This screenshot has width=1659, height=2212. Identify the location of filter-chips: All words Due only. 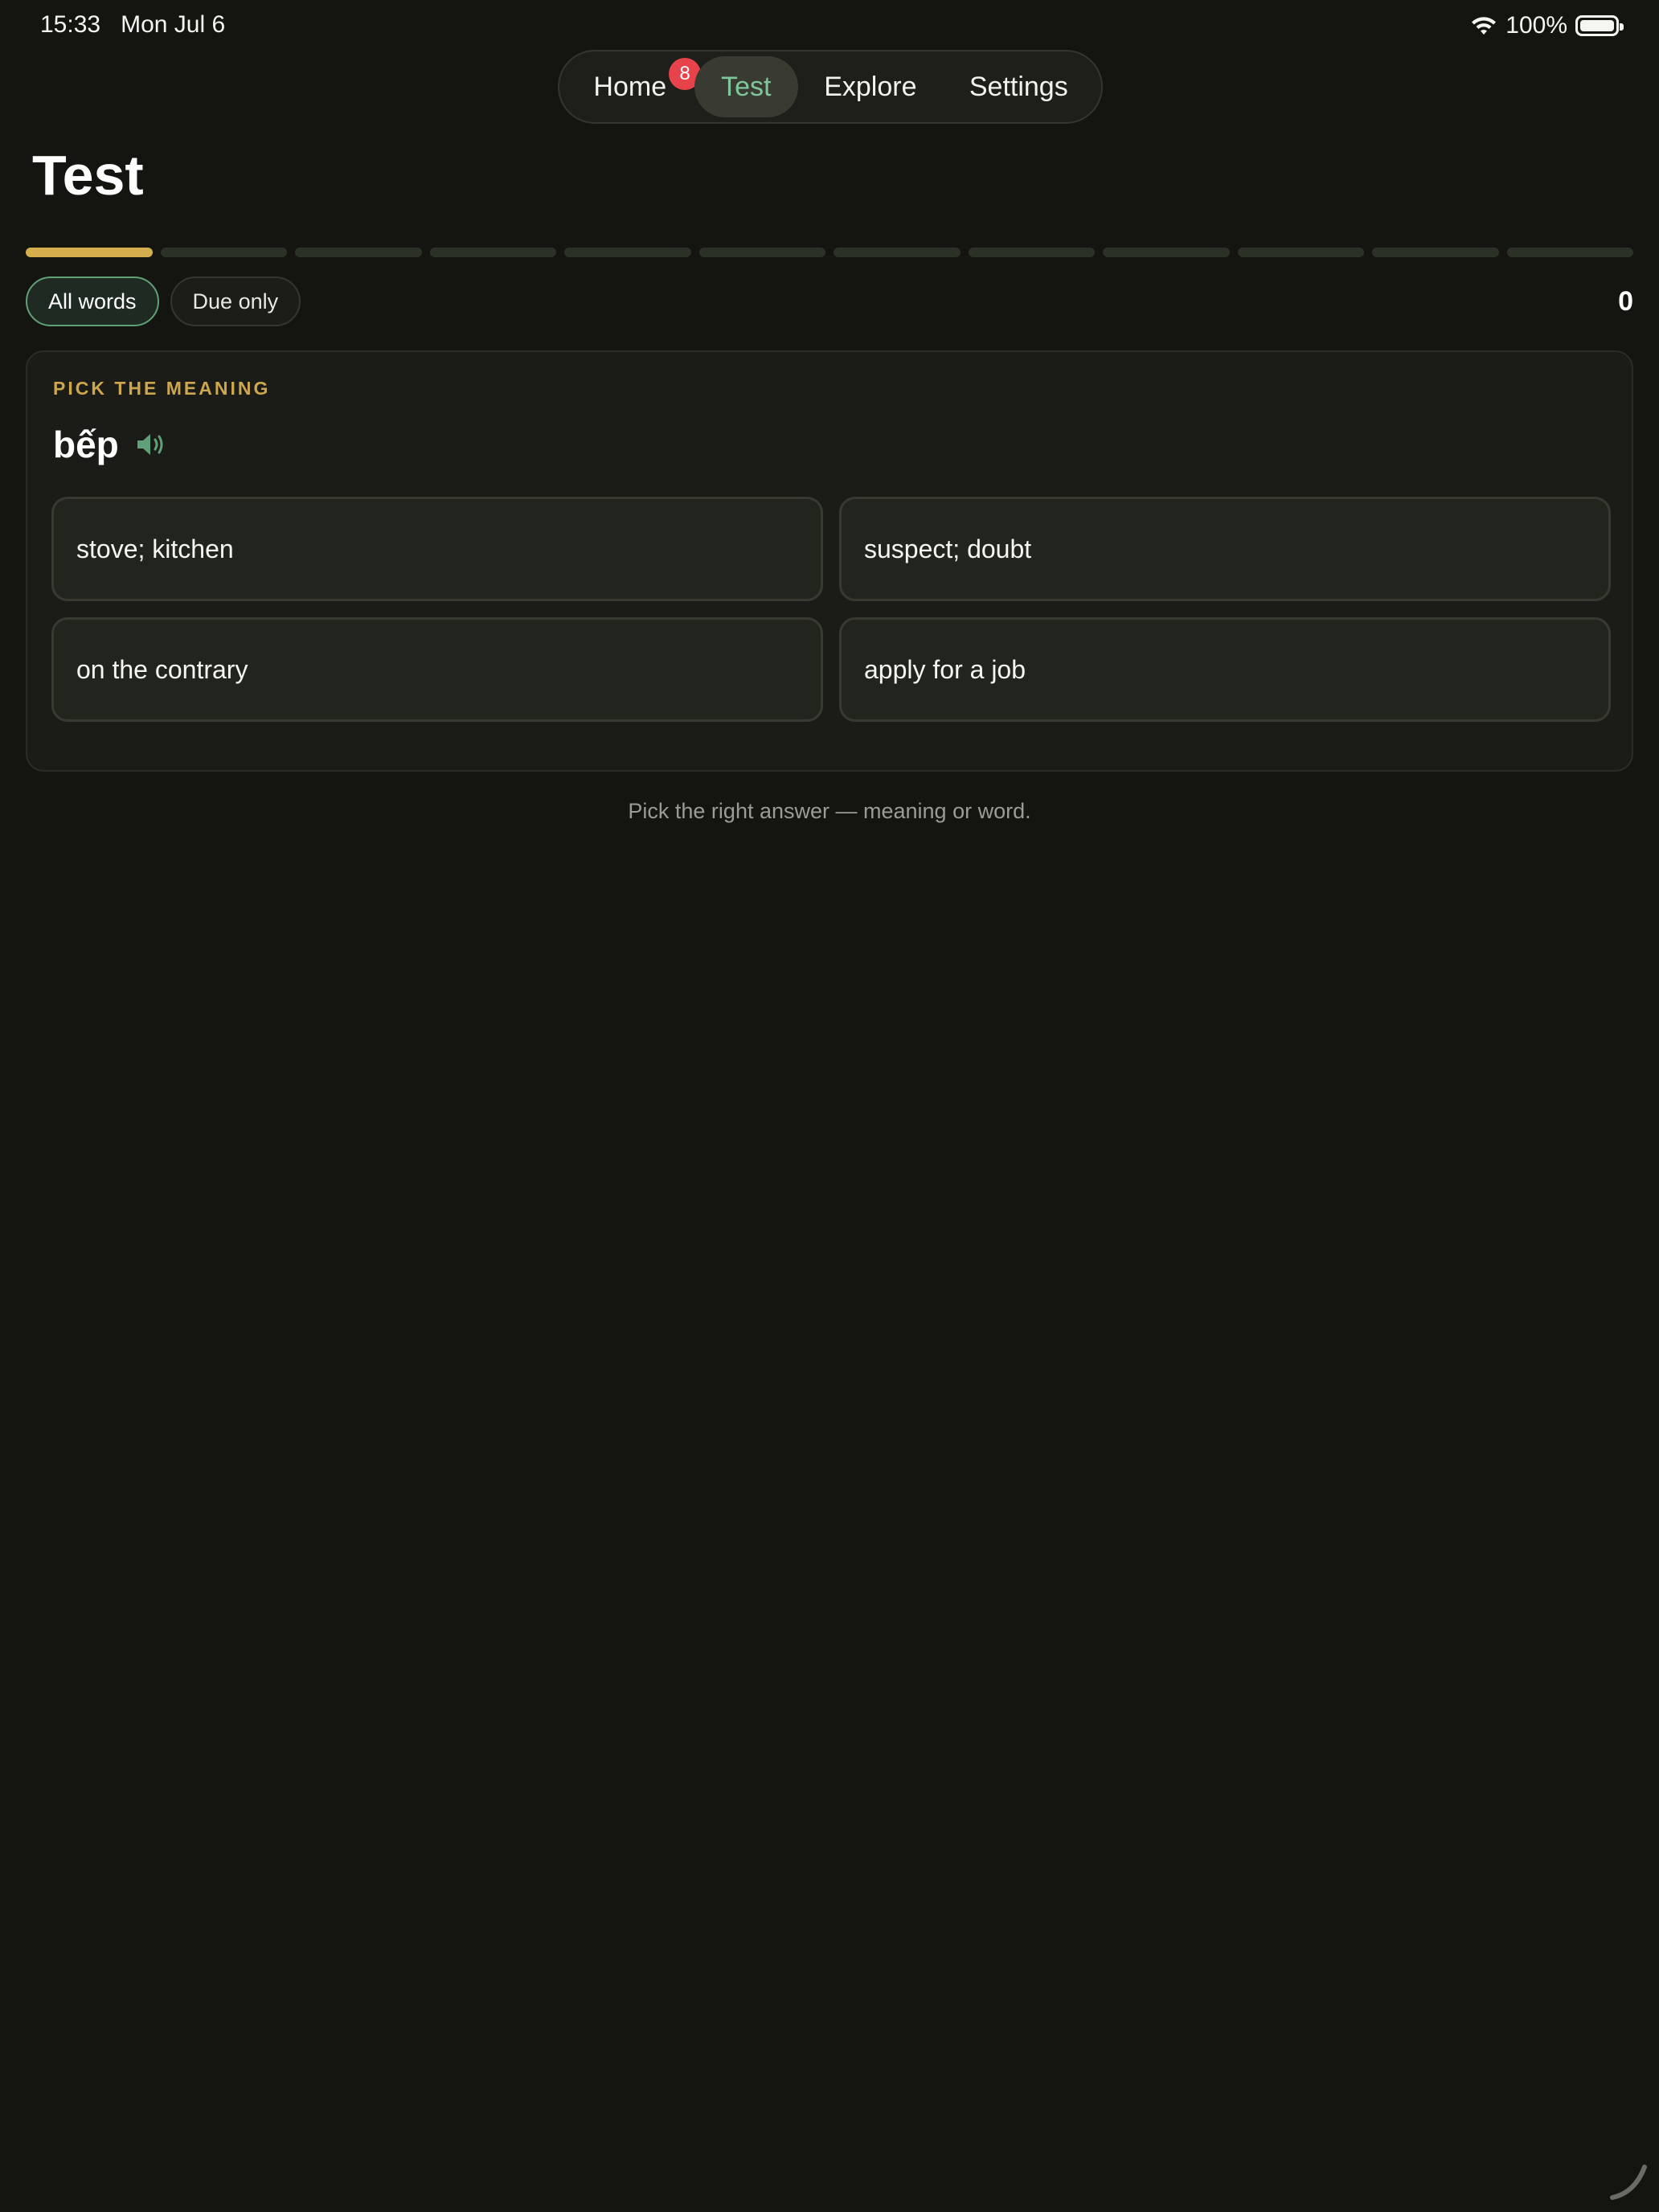
(163, 301).